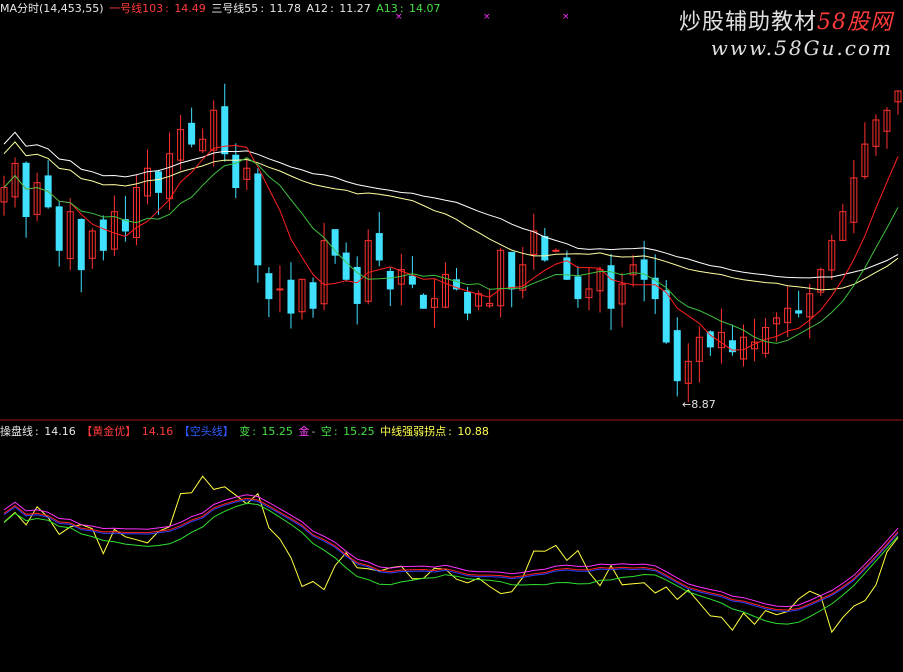 This screenshot has width=903, height=672. Describe the element at coordinates (136, 8) in the screenshot. I see `legend-line1-label: 一号线103` at that location.